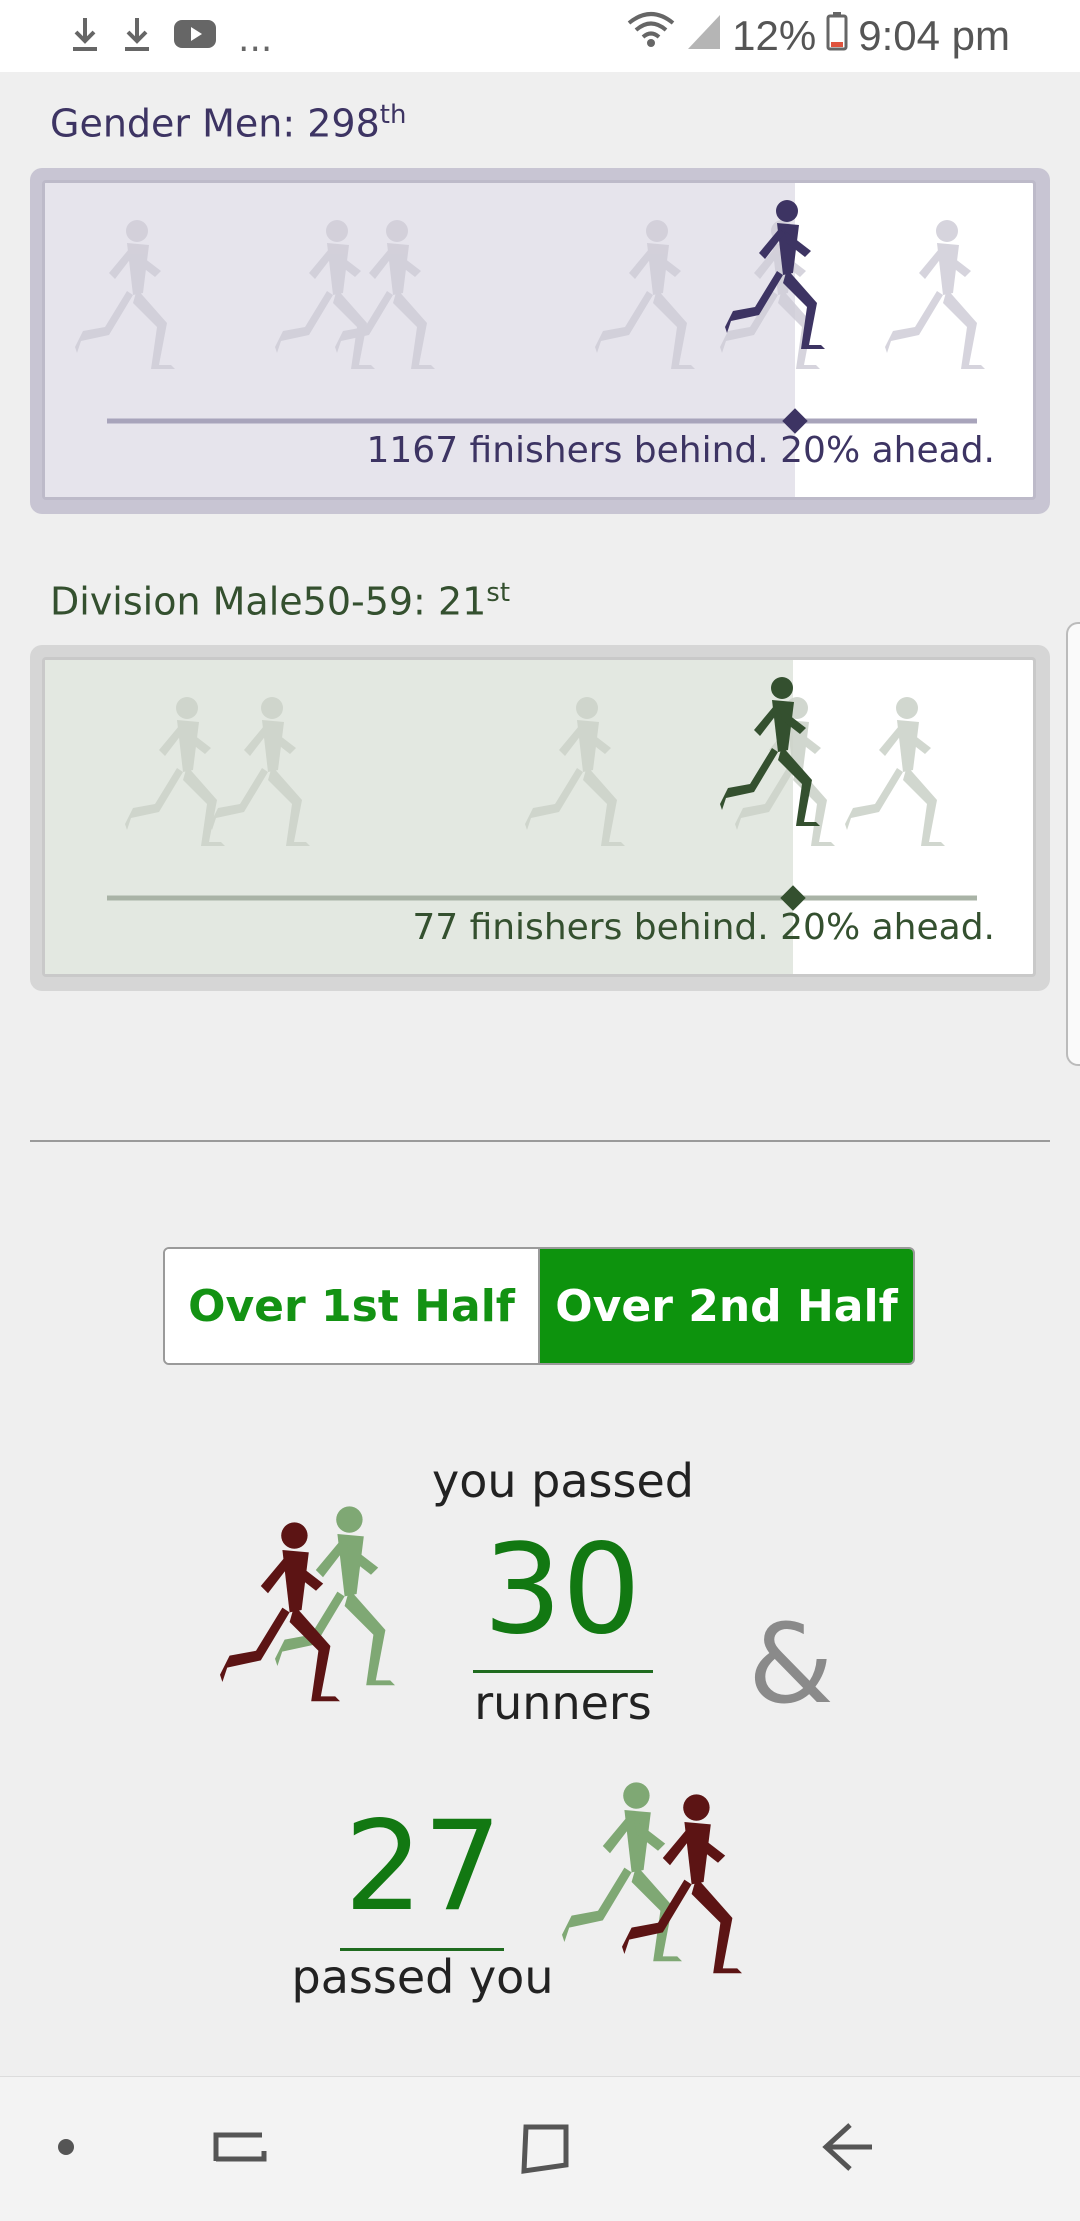  What do you see at coordinates (268, 601) in the screenshot?
I see `division-rank-label: Division Male50-59: 21` at bounding box center [268, 601].